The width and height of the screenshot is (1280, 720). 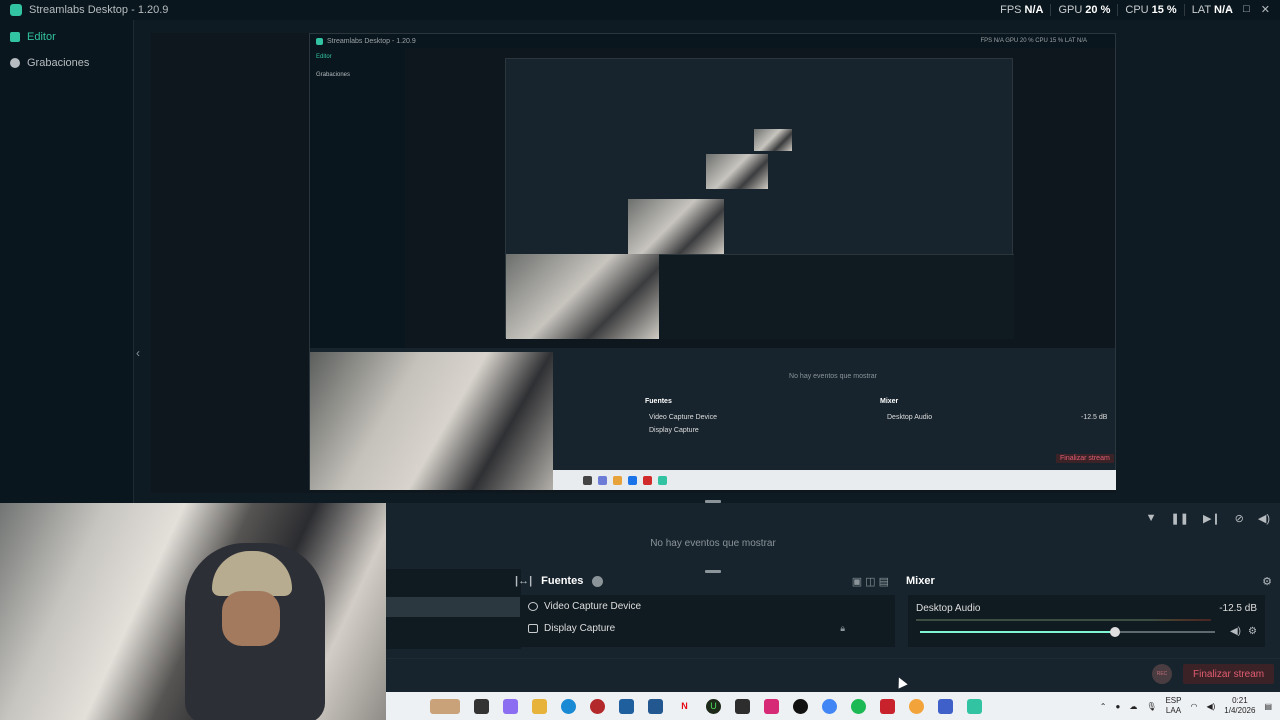 I want to click on source-item-video-capture: Video Capture Device, so click(x=707, y=606).